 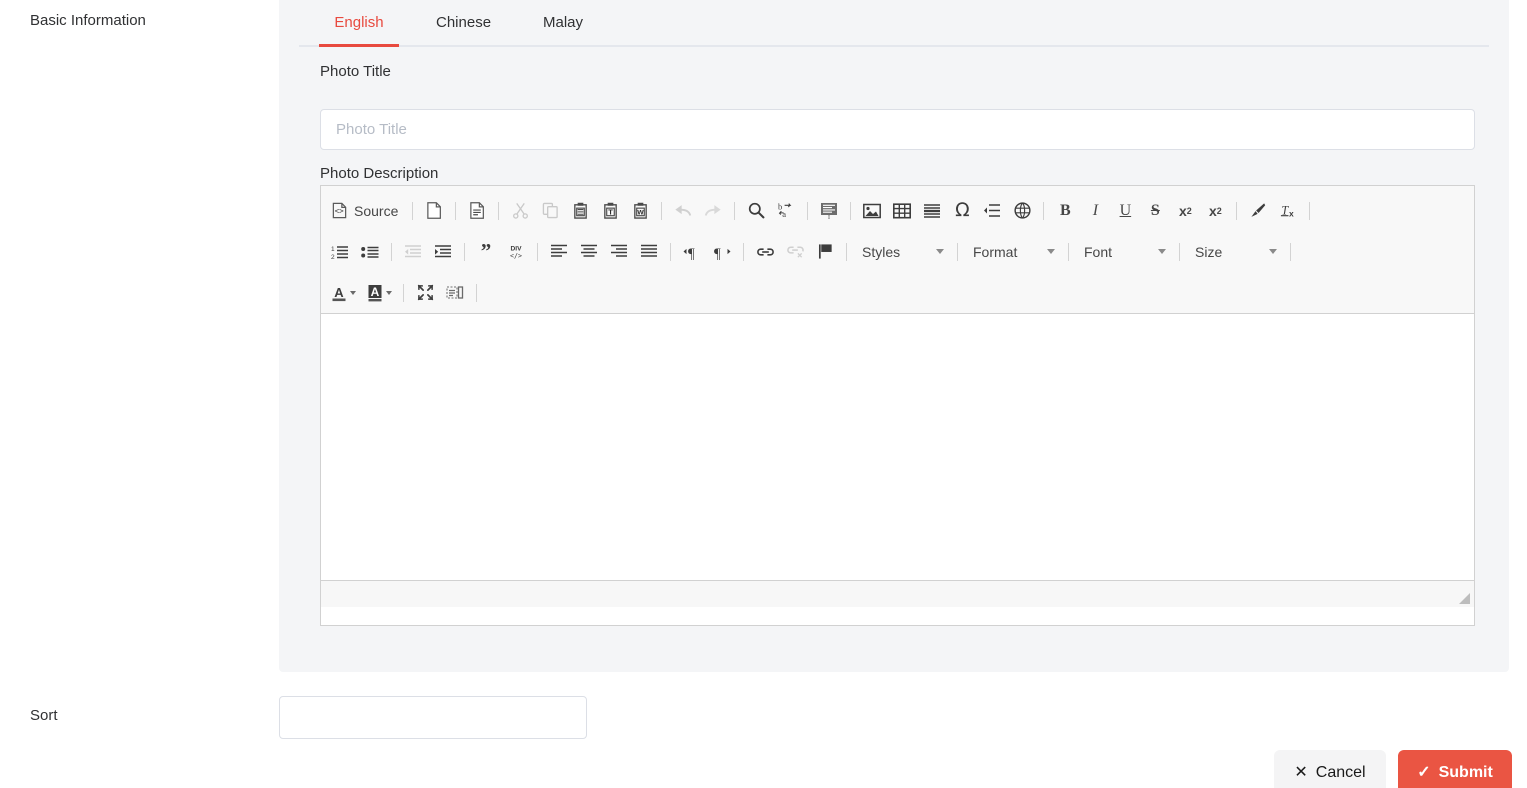 I want to click on size-dropdown-label: Size, so click(x=1209, y=251).